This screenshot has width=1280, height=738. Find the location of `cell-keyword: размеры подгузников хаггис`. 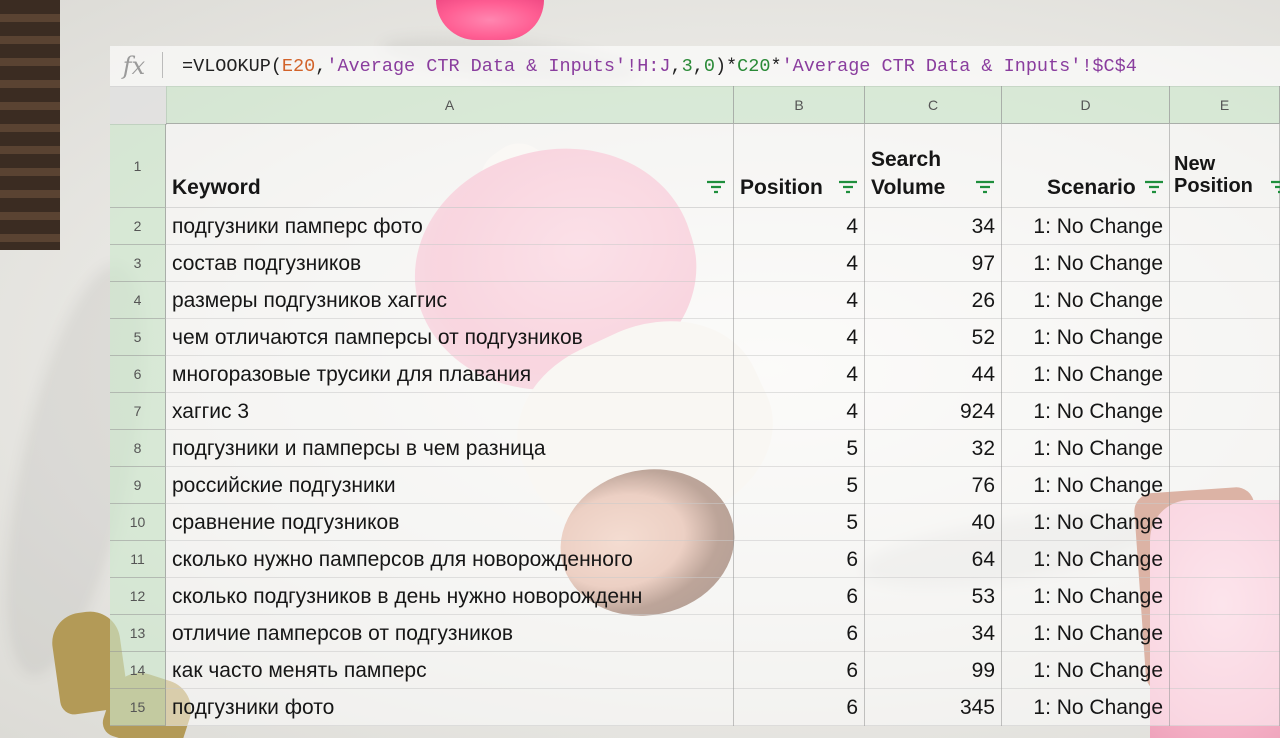

cell-keyword: размеры подгузников хаггис is located at coordinates (450, 300).